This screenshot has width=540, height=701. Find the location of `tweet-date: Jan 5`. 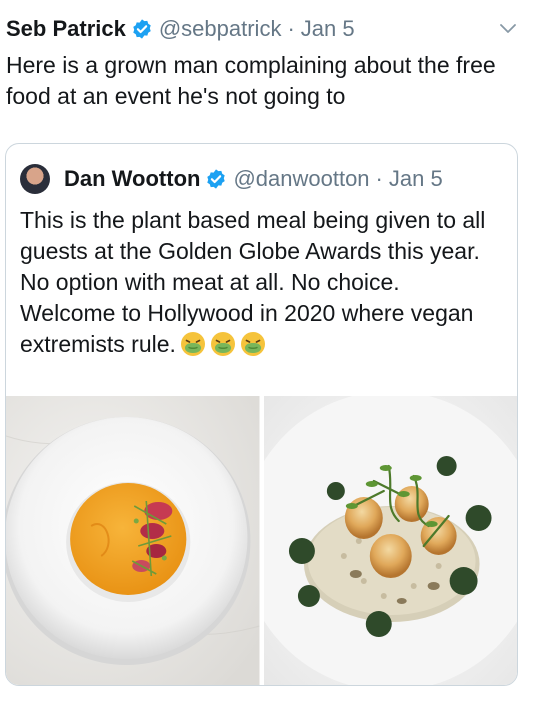

tweet-date: Jan 5 is located at coordinates (328, 29).